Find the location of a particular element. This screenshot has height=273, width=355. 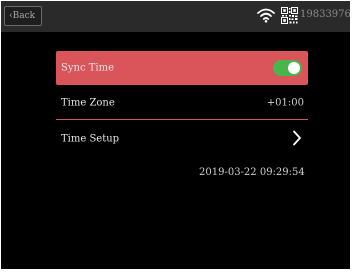

wifi-icon is located at coordinates (266, 15).